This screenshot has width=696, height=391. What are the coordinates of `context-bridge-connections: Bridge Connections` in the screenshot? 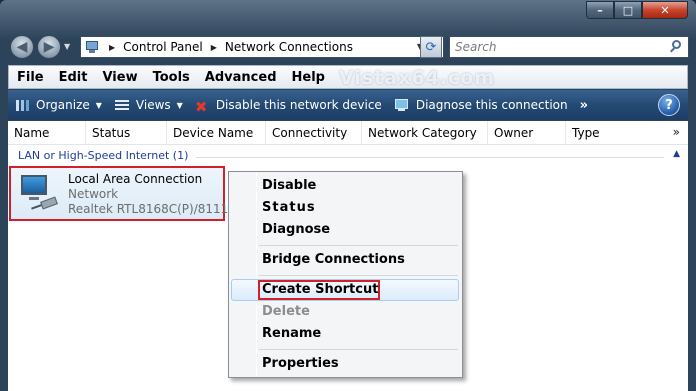 It's located at (333, 259).